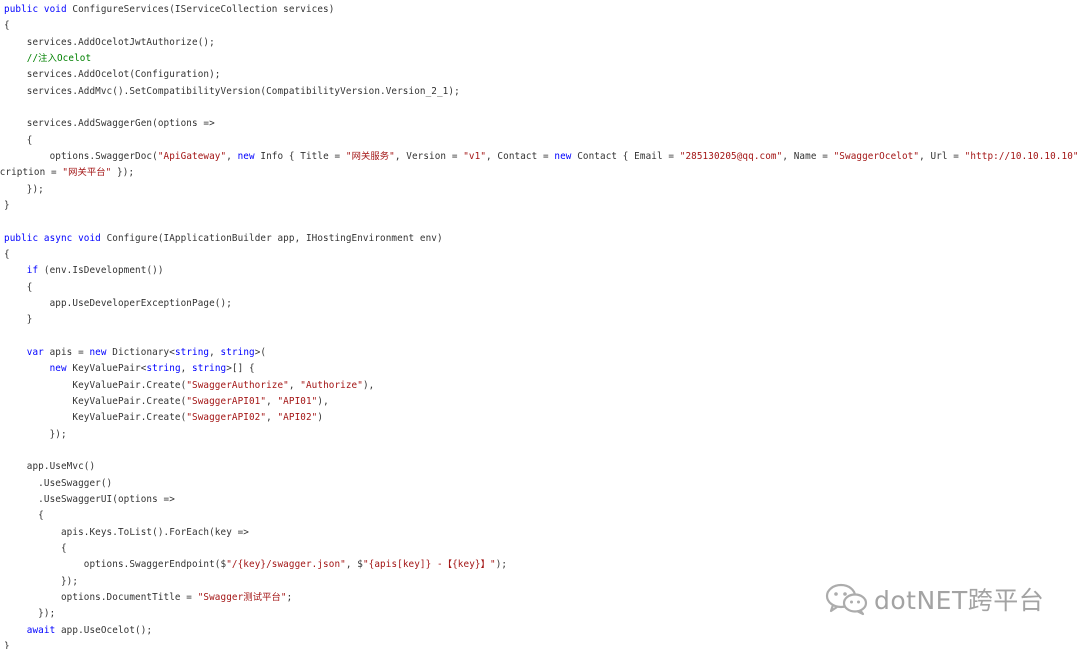 Image resolution: width=1080 pixels, height=649 pixels. Describe the element at coordinates (49, 467) in the screenshot. I see `code-line: app.UseMvc()` at that location.